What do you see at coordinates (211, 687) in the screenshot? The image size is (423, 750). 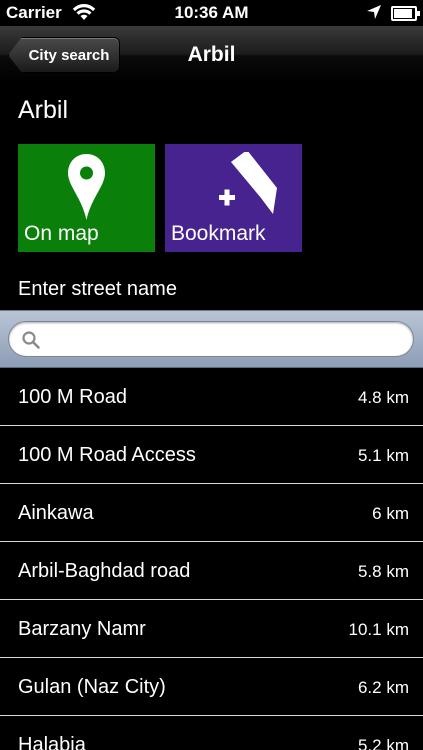 I see `list-item: Gulan (Naz City) 6.2 km` at bounding box center [211, 687].